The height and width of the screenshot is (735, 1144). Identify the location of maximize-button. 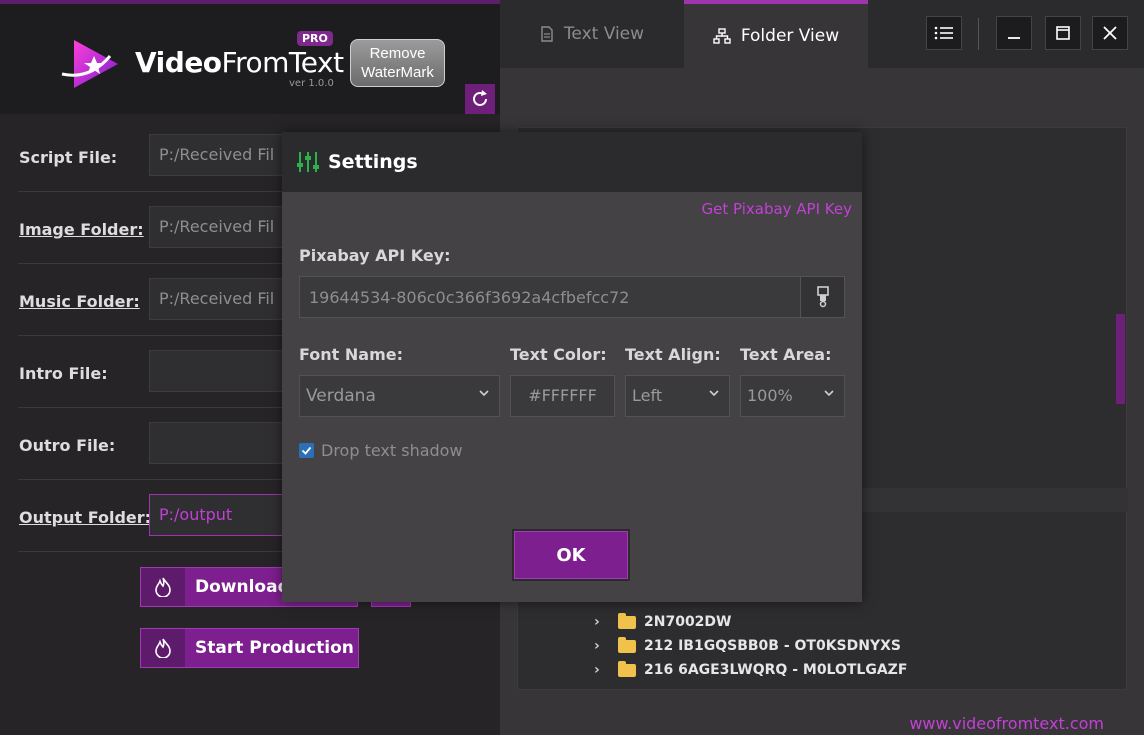
(1063, 33).